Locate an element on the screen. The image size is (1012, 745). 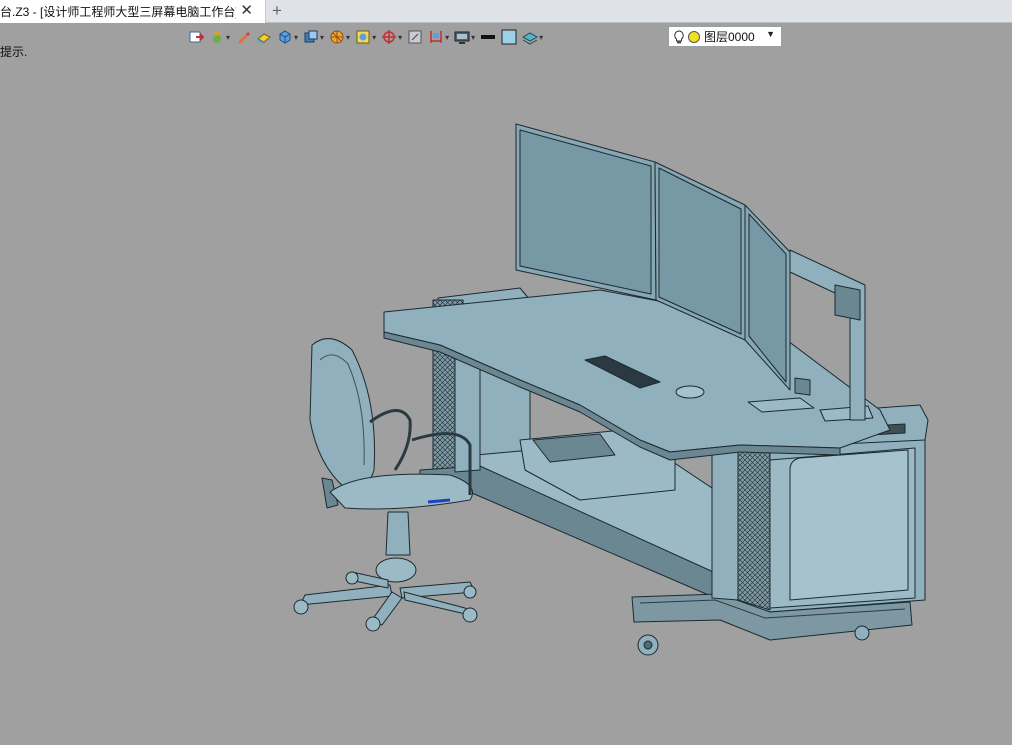
tab-bar: 台.Z3 - [设计师工程师大型三屏幕电脑工作台] ✕ + is located at coordinates (506, 11).